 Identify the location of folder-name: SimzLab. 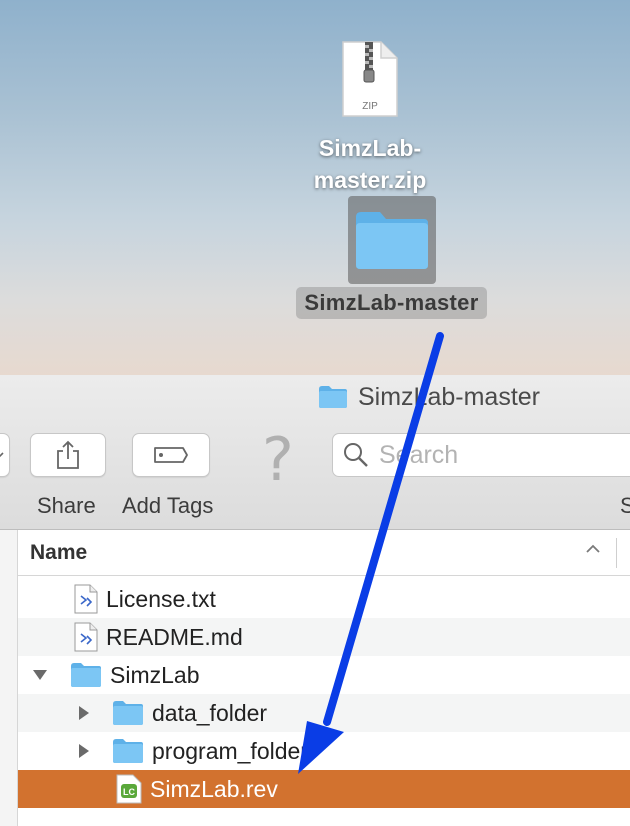
(155, 674).